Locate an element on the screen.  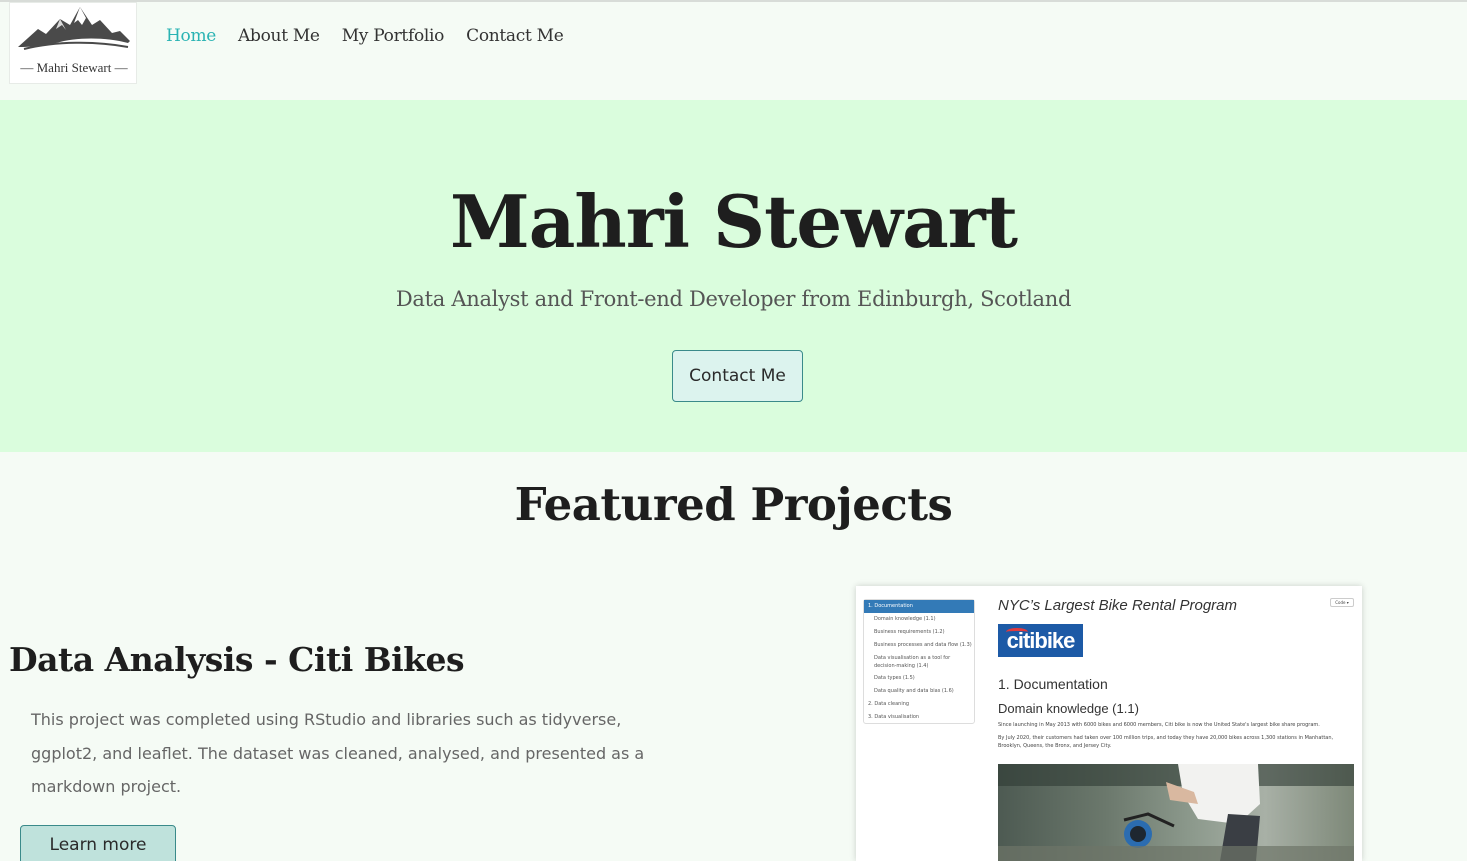
nav-links: Home About Me My Portfolio Contact Me is located at coordinates (376, 36).